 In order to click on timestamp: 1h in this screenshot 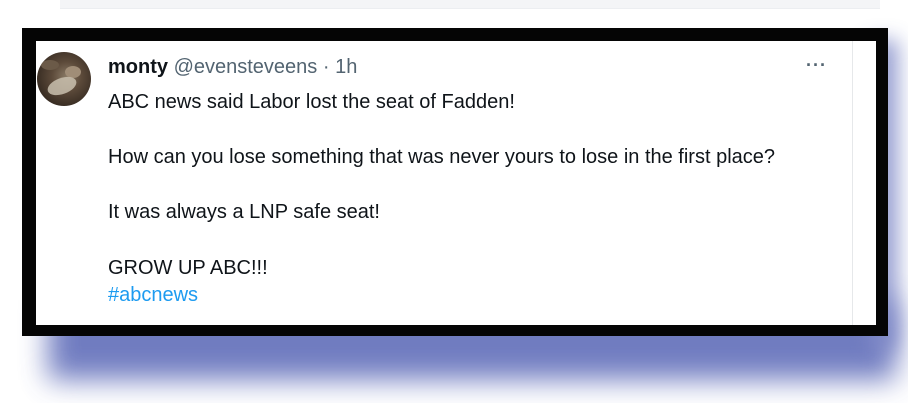, I will do `click(346, 67)`.